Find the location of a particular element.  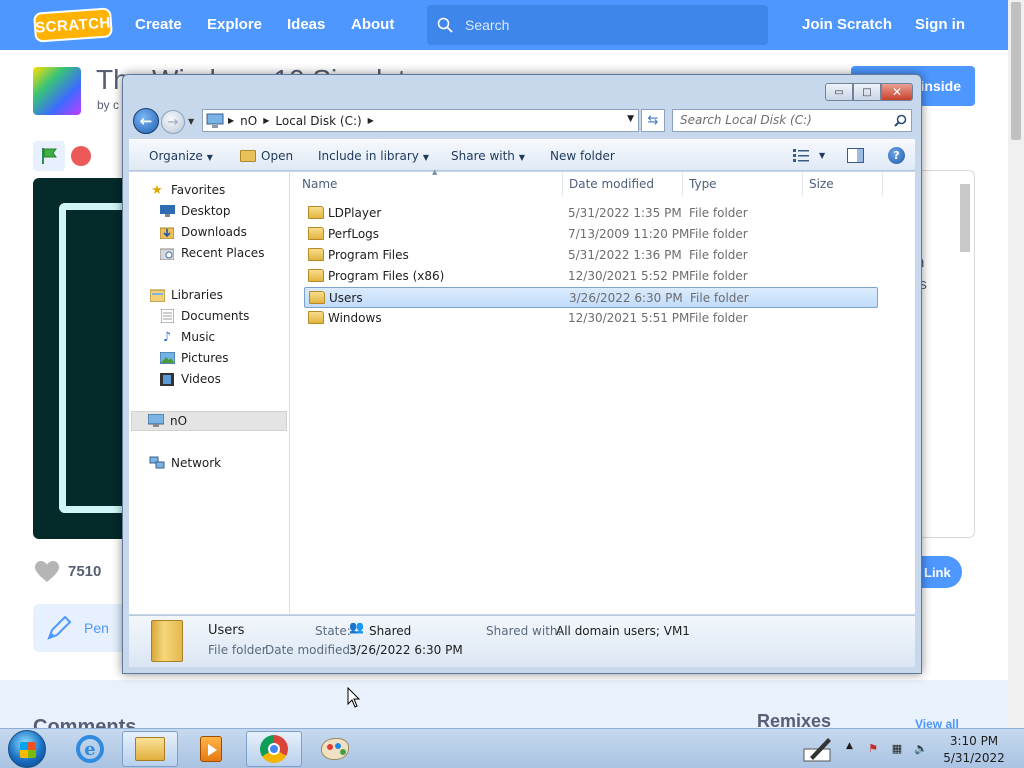

column-header-name: Name ▲ is located at coordinates (429, 182).